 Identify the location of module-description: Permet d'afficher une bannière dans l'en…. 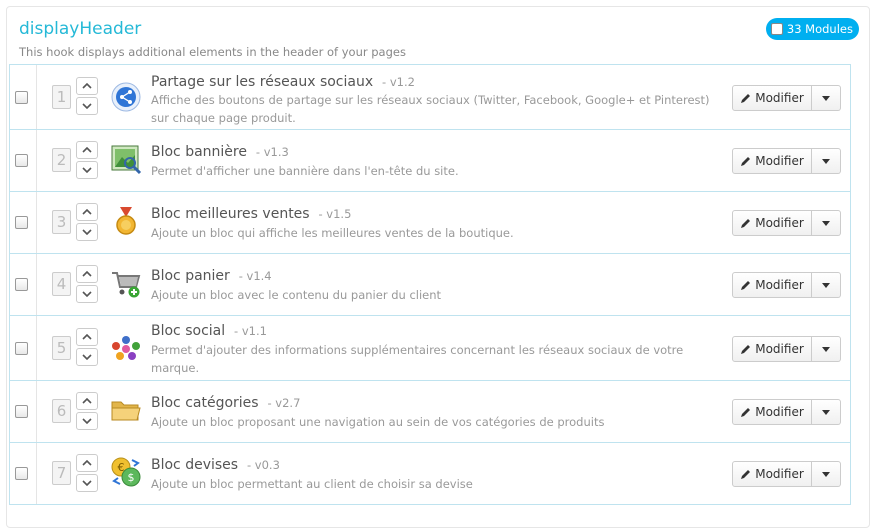
(305, 171).